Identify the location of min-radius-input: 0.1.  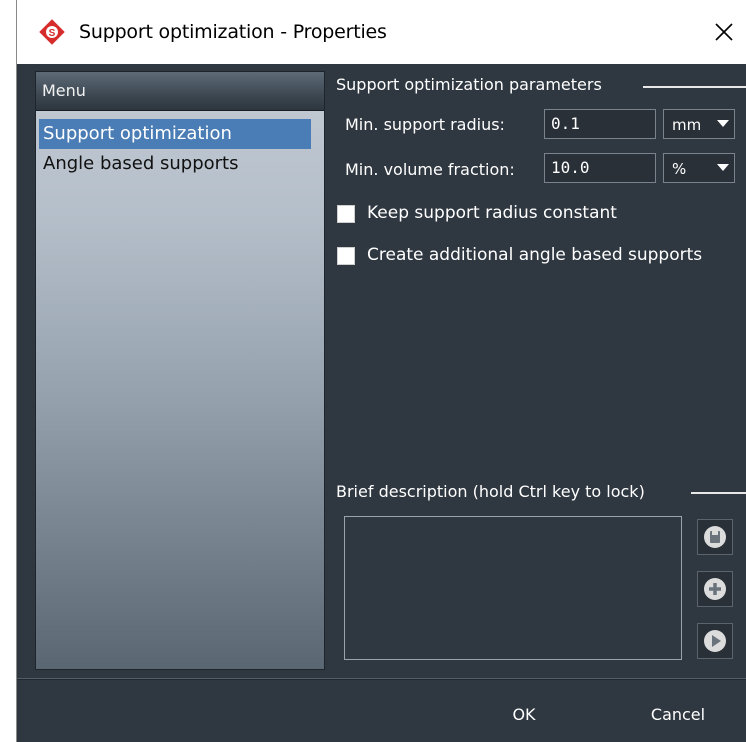
(600, 124).